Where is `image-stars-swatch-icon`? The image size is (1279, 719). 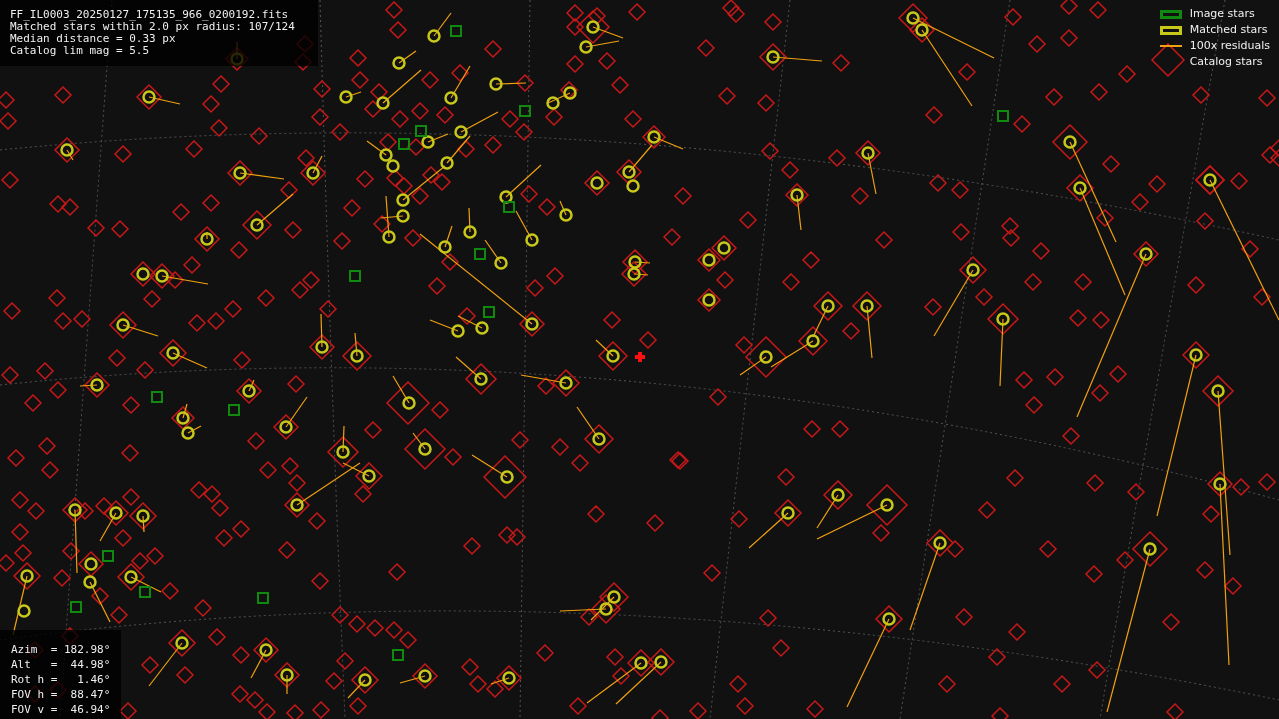 image-stars-swatch-icon is located at coordinates (1170, 14).